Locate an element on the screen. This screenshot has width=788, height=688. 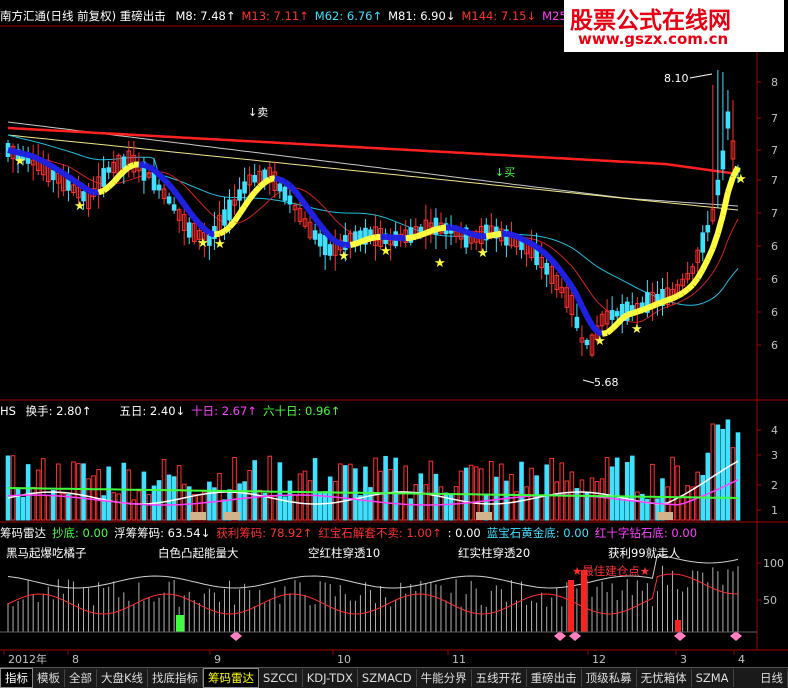
signal-star-2: ★ is located at coordinates (203, 243).